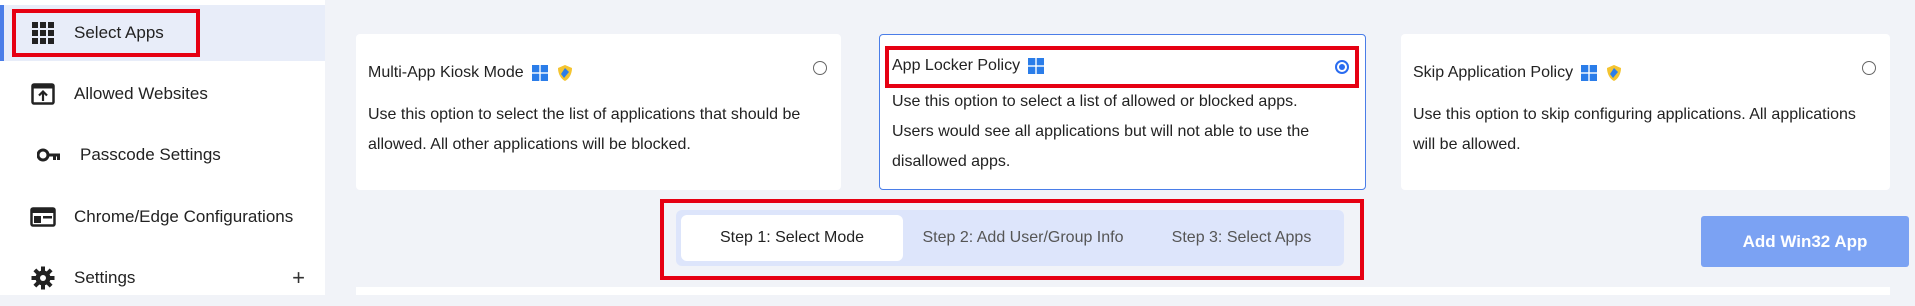 This screenshot has height=306, width=1915. I want to click on add-win32-app-button: Add Win32 App, so click(1805, 241).